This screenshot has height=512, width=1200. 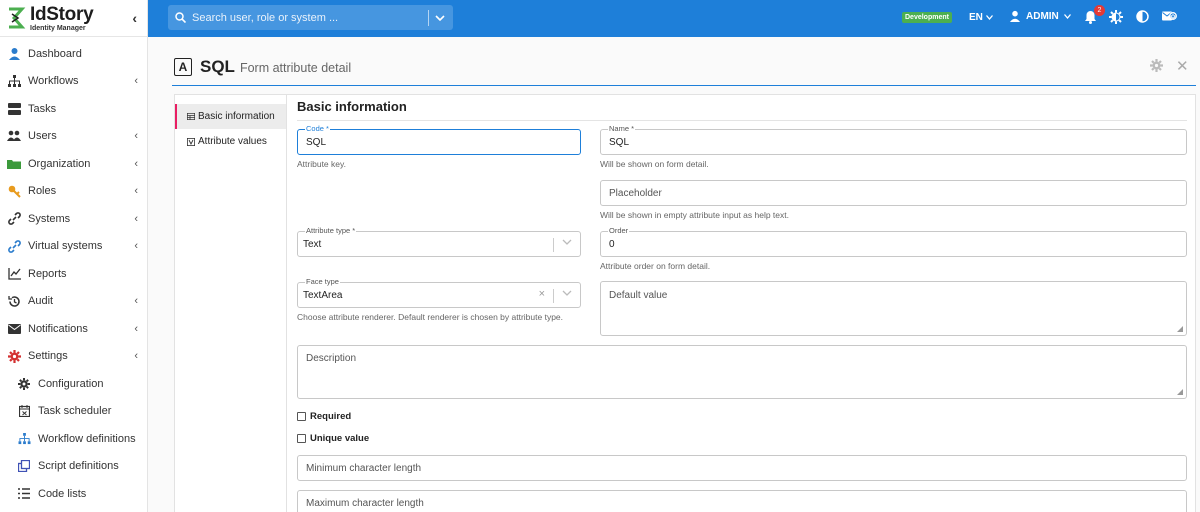 I want to click on face-type-value: TextArea, so click(x=323, y=295).